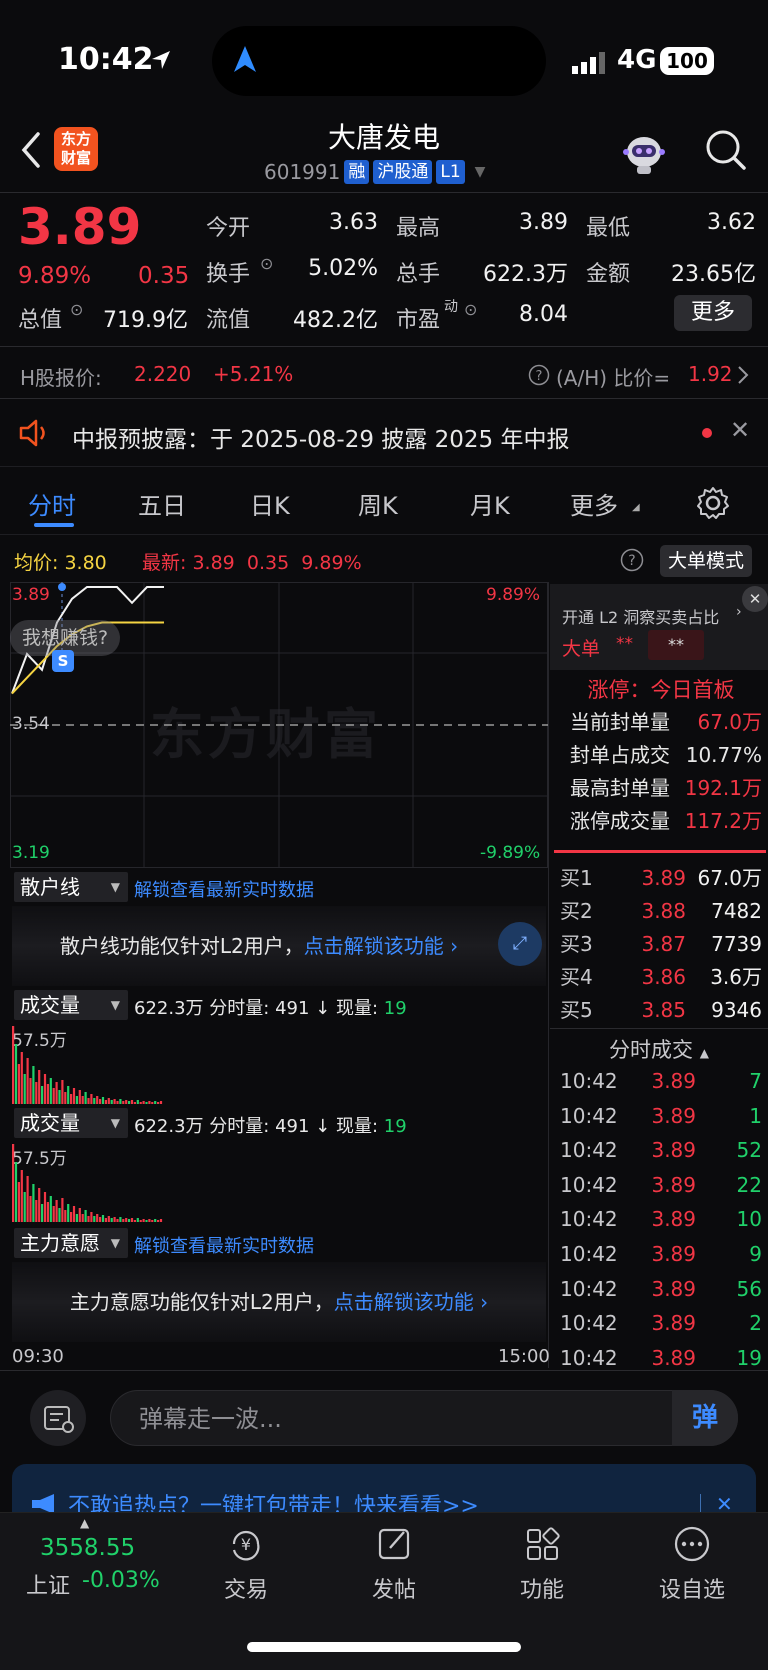 The image size is (768, 1670). Describe the element at coordinates (743, 375) in the screenshot. I see `chevron-right-icon` at that location.